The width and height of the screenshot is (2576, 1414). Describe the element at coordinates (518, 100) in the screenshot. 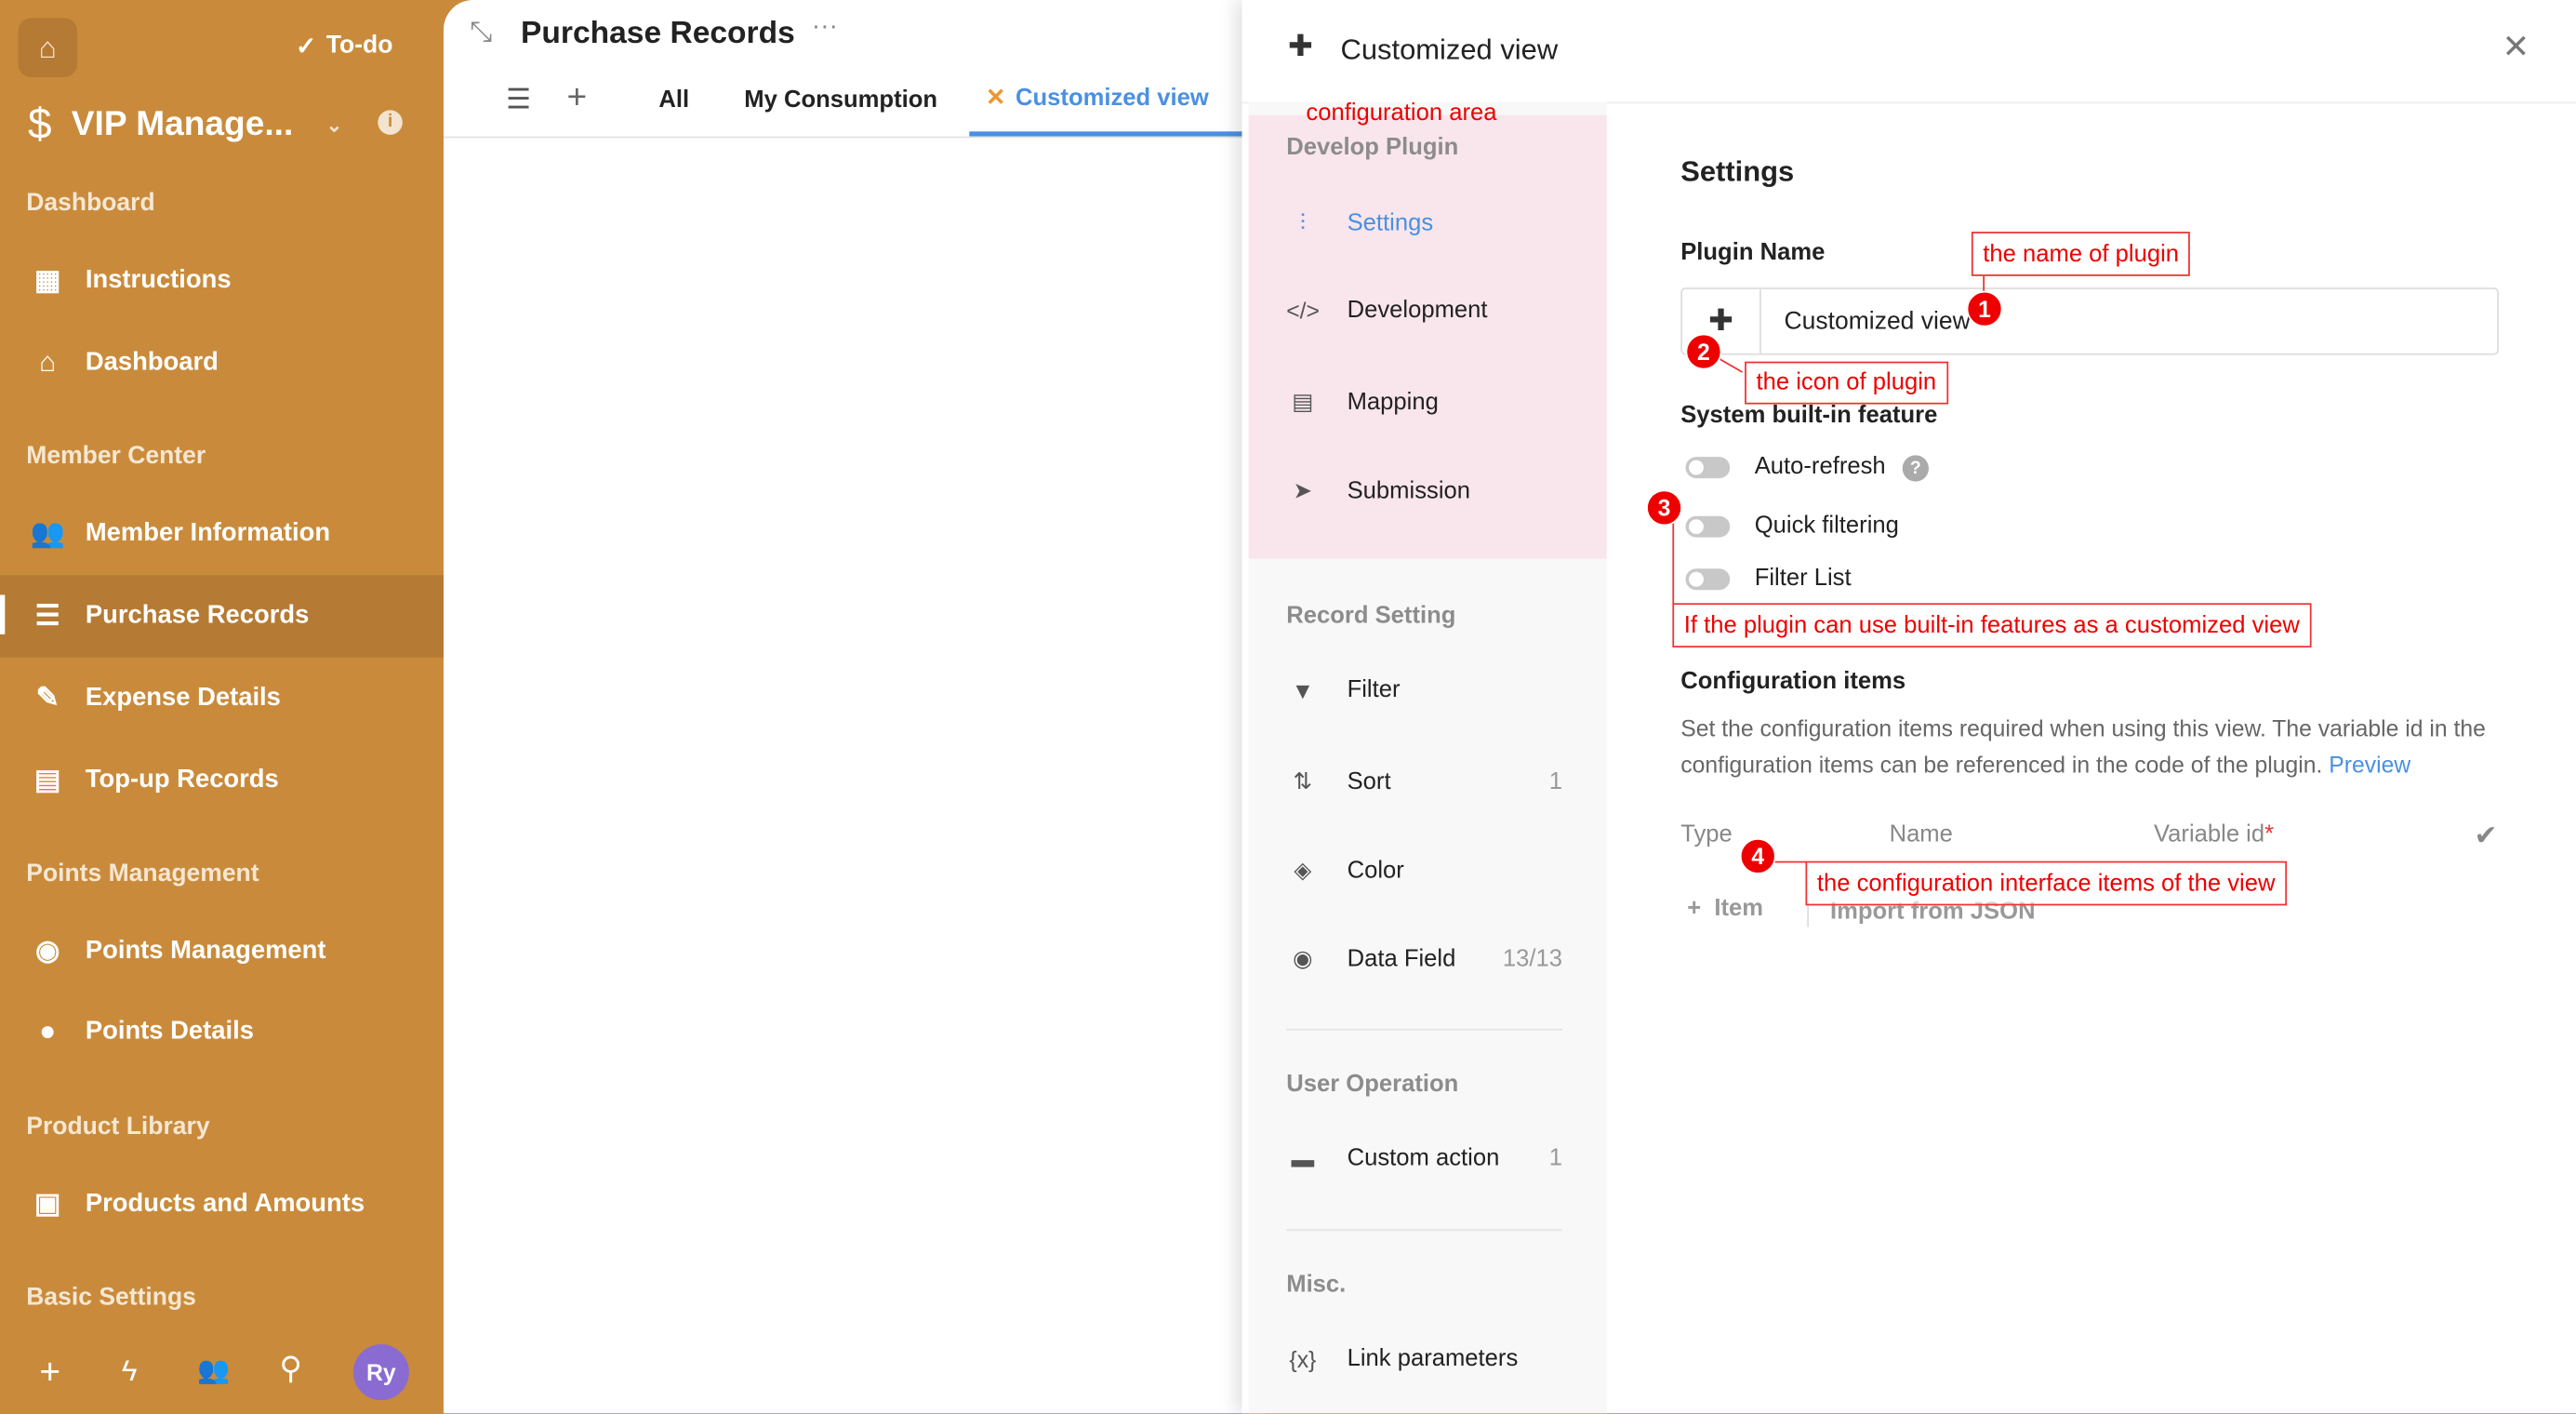

I see `view-list-icon: ☰` at that location.